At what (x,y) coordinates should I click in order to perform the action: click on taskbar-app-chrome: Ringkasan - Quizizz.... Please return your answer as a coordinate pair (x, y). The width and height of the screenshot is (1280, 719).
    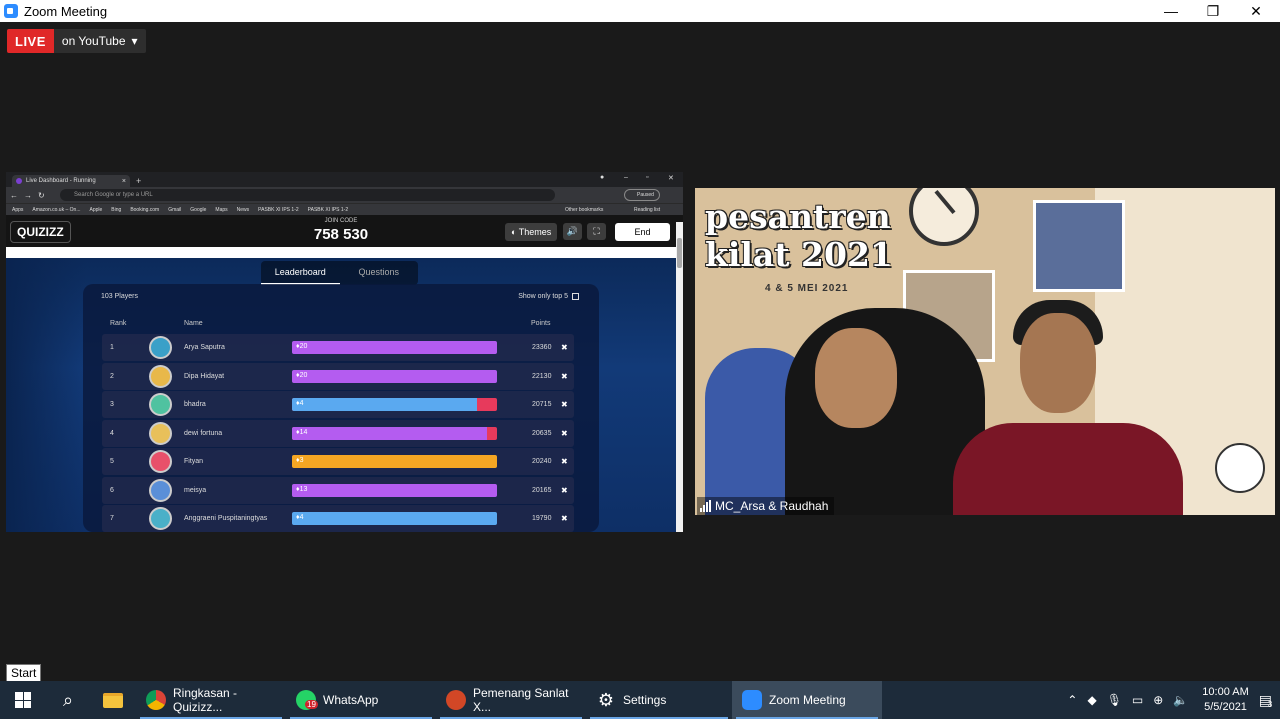
    Looking at the image, I should click on (211, 700).